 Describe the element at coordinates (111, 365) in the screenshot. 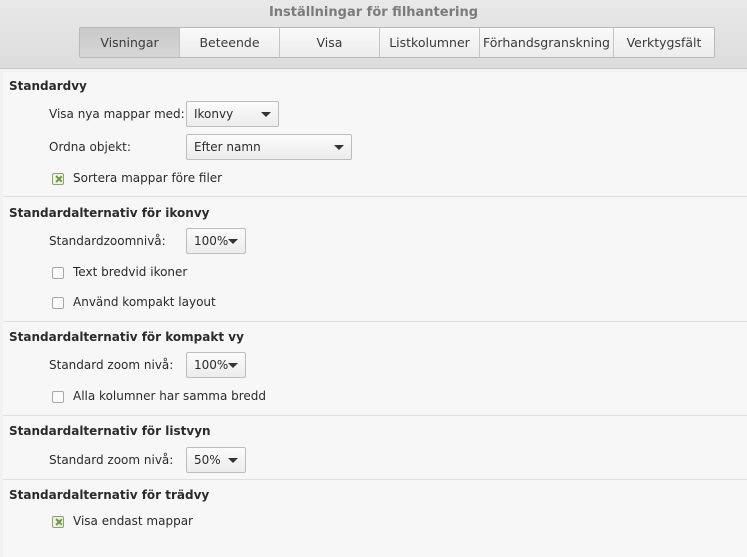

I see `compact-zoom-label: Standard zoom nivå:` at that location.